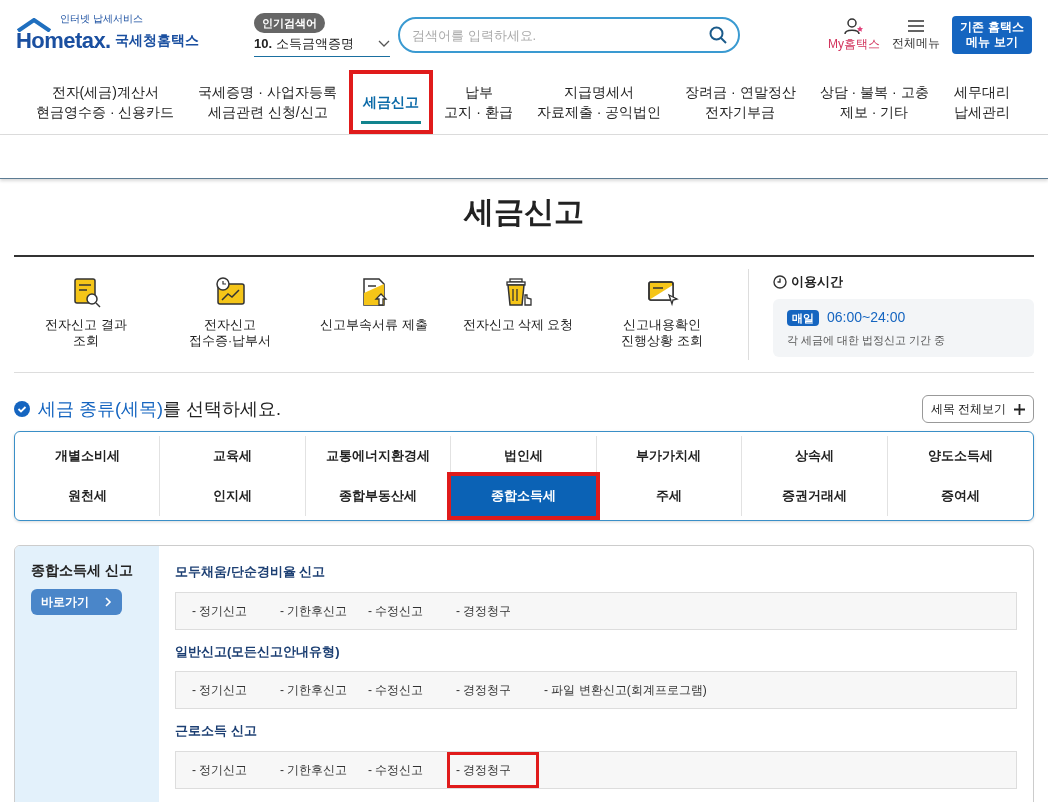 This screenshot has width=1048, height=802. What do you see at coordinates (866, 318) in the screenshot?
I see `usage-hours: 06:00~24:00` at bounding box center [866, 318].